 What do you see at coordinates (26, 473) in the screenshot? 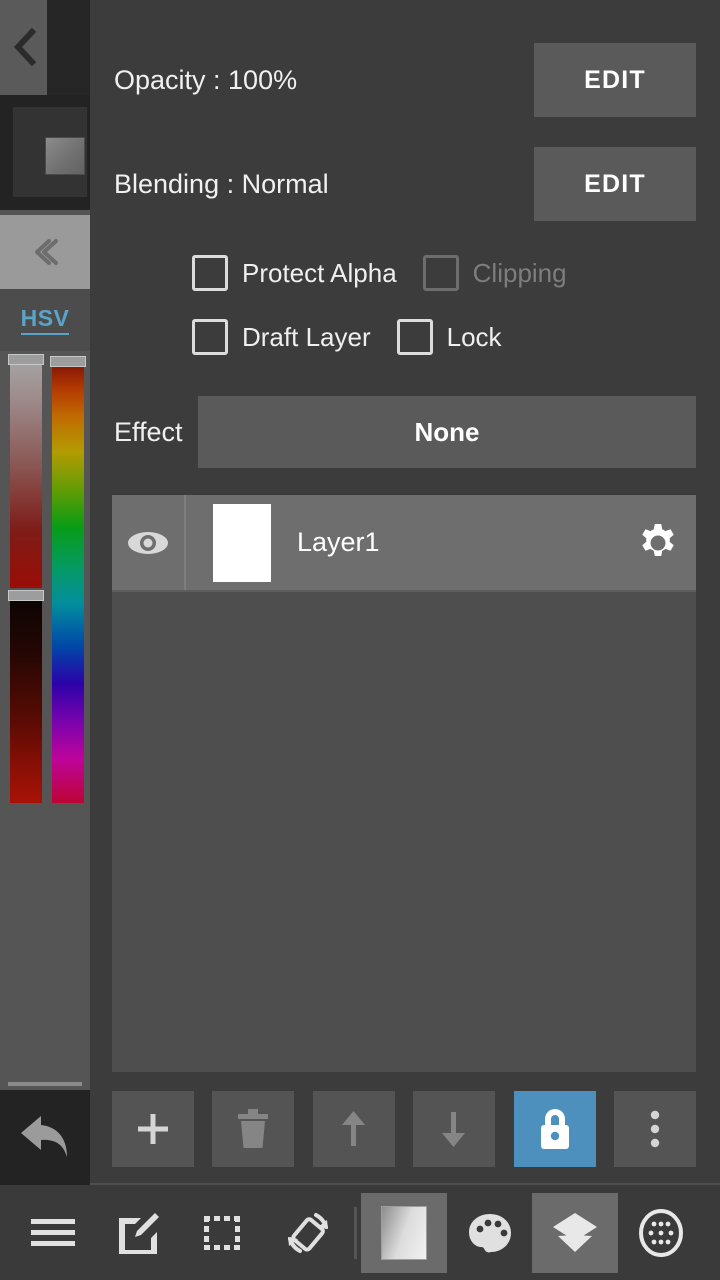
I see `saturation-track` at bounding box center [26, 473].